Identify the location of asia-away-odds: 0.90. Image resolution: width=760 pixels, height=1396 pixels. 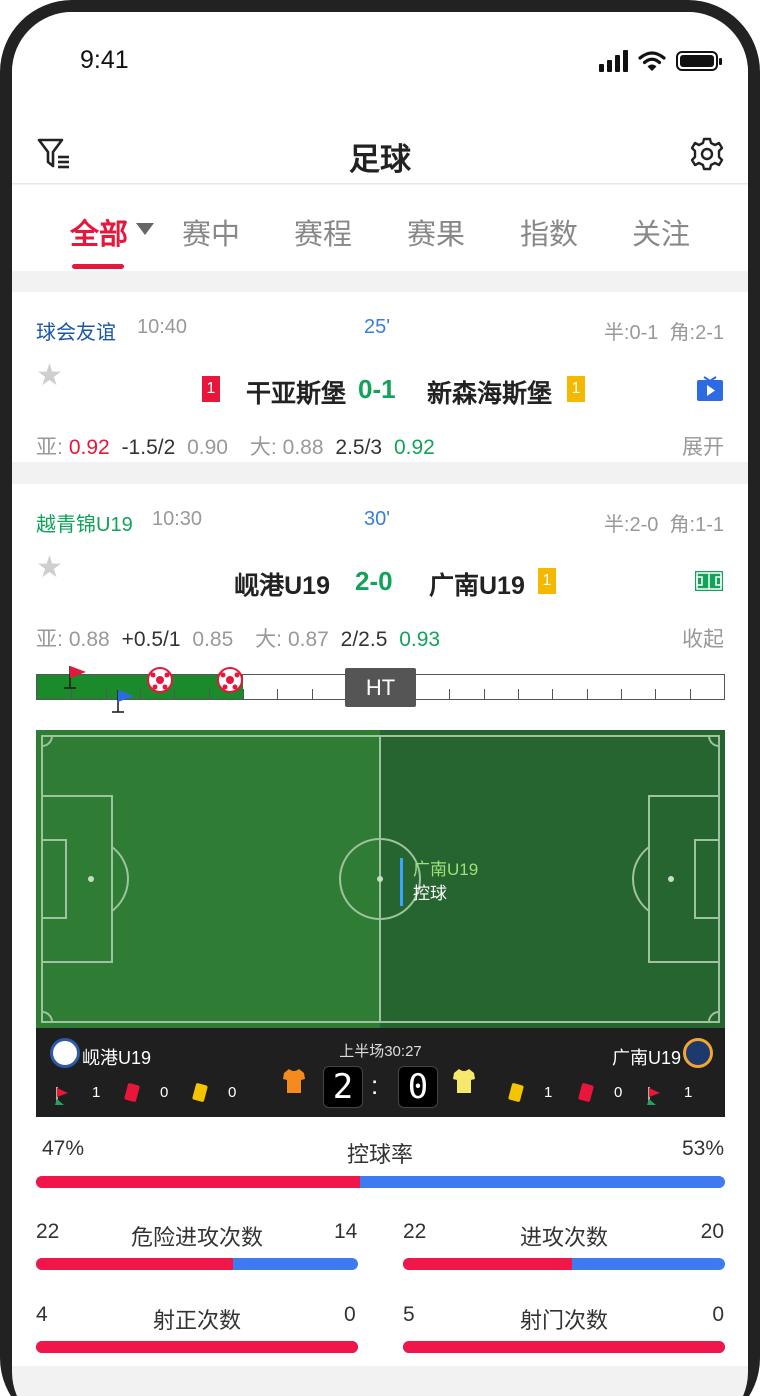
(207, 447).